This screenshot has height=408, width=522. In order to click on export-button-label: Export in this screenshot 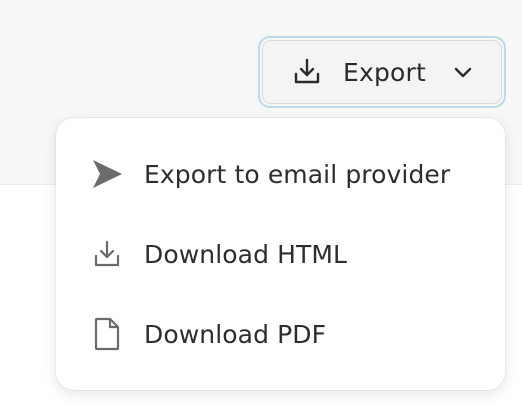, I will do `click(385, 72)`.